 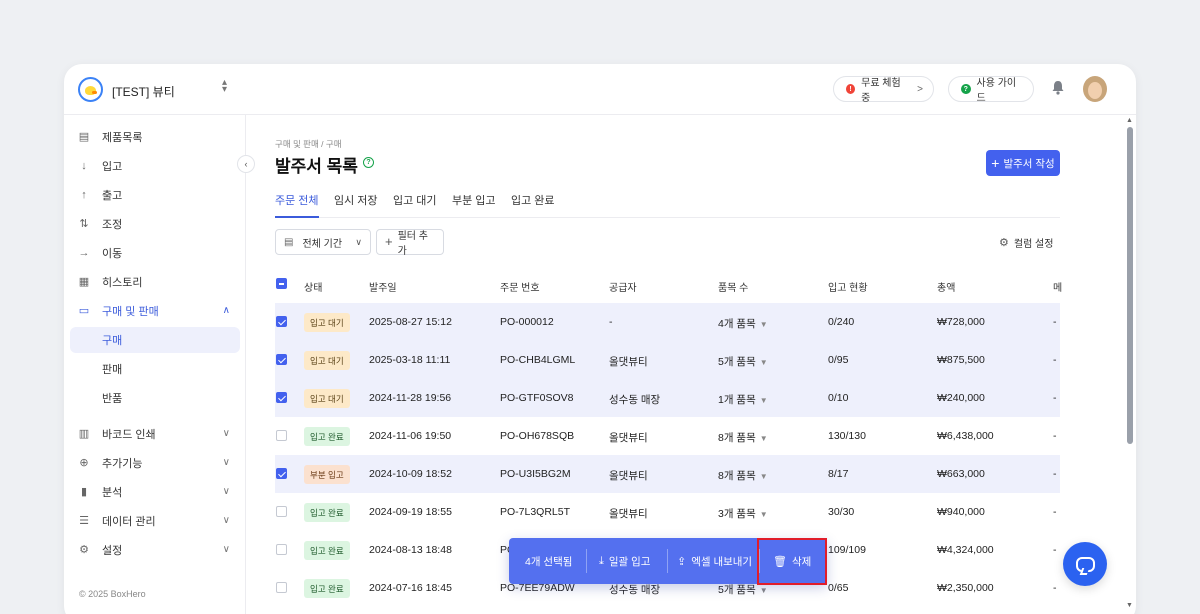 I want to click on up-down-chevron-icon: ▴ ▾, so click(x=224, y=86).